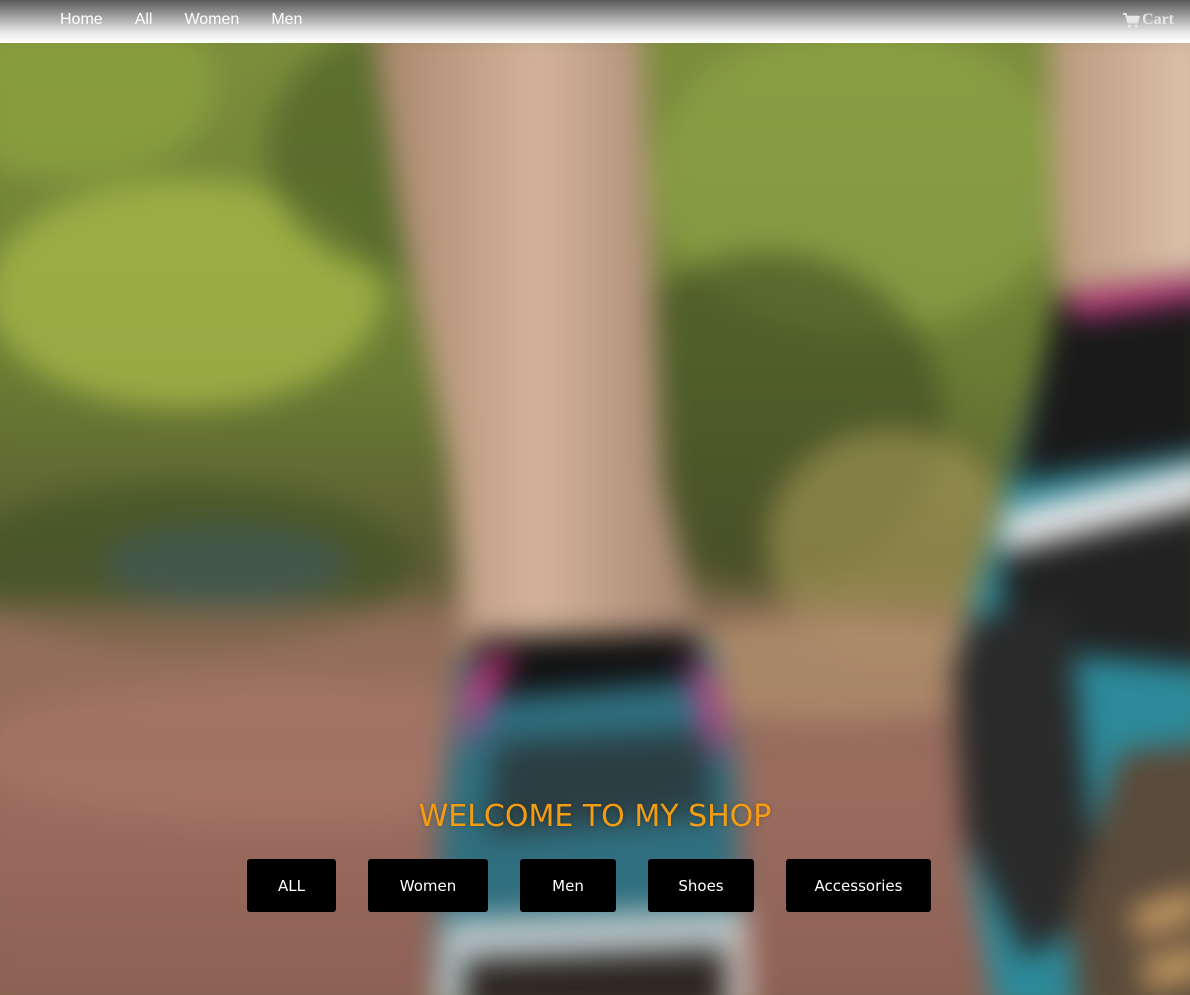 This screenshot has width=1190, height=995. What do you see at coordinates (1132, 20) in the screenshot?
I see `shopping-cart-icon` at bounding box center [1132, 20].